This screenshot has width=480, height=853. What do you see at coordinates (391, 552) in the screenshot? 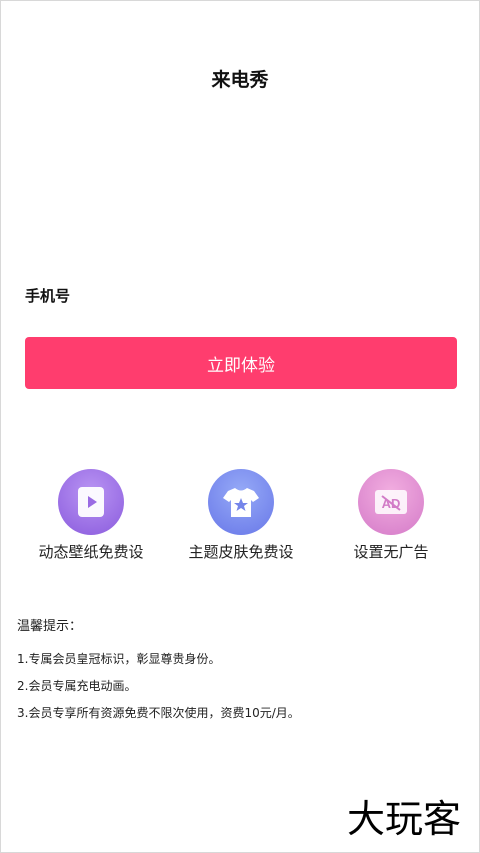
I see `feature-label: 设置无广告` at bounding box center [391, 552].